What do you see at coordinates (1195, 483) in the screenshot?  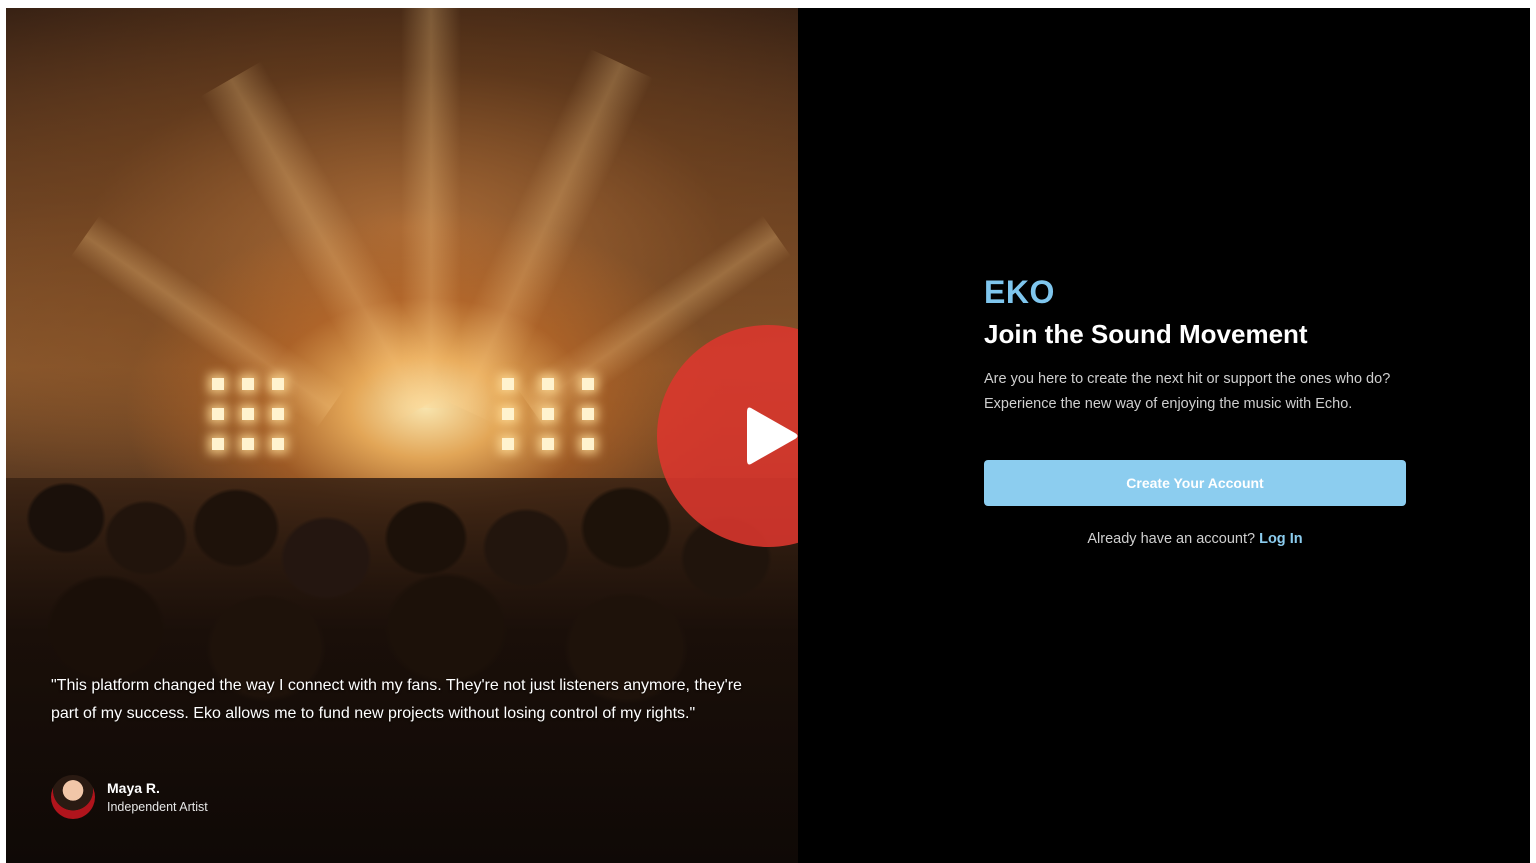 I see `create-account-button: Create Your Account` at bounding box center [1195, 483].